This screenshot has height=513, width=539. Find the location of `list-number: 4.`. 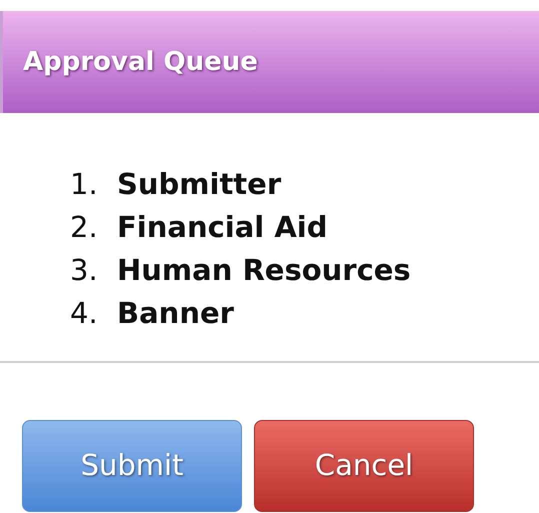

list-number: 4. is located at coordinates (84, 313).